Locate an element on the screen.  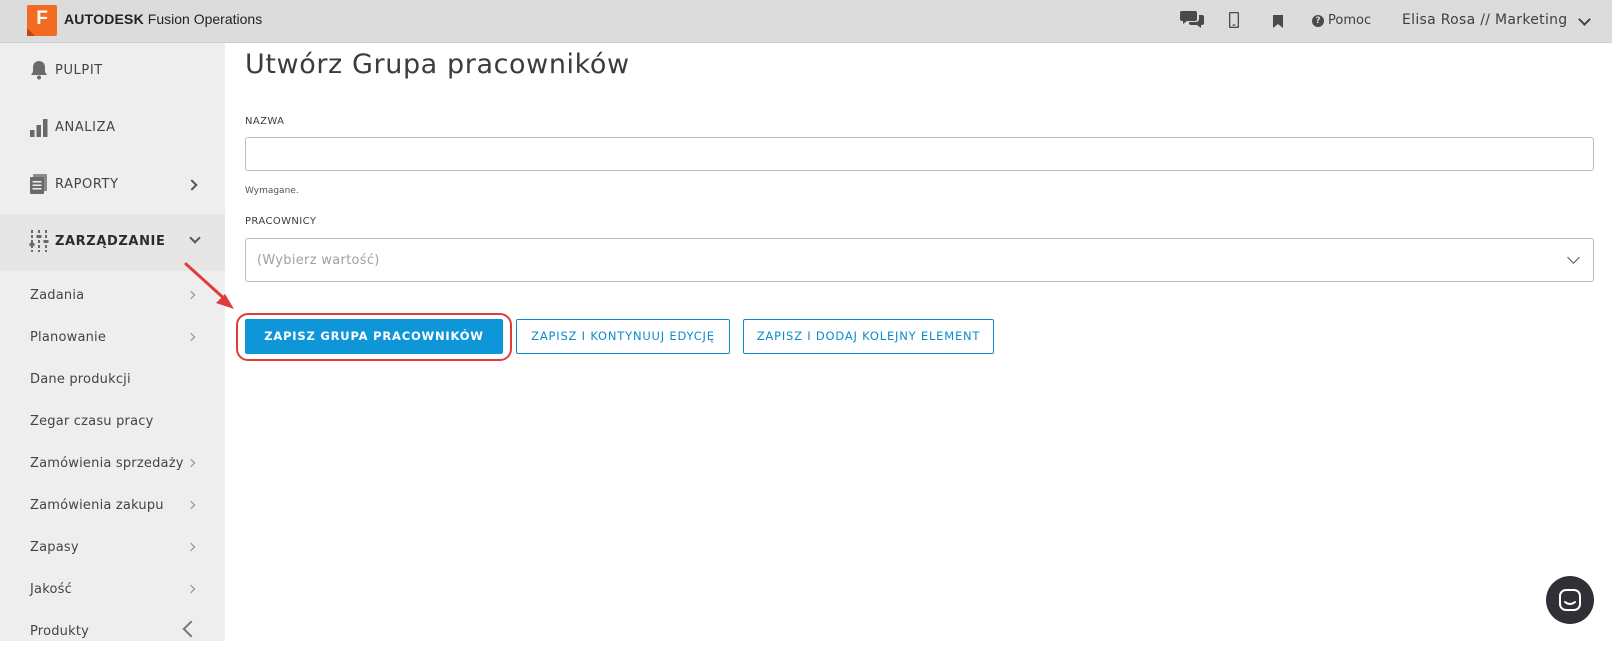
name-required-hint: Wymagane. is located at coordinates (272, 191).